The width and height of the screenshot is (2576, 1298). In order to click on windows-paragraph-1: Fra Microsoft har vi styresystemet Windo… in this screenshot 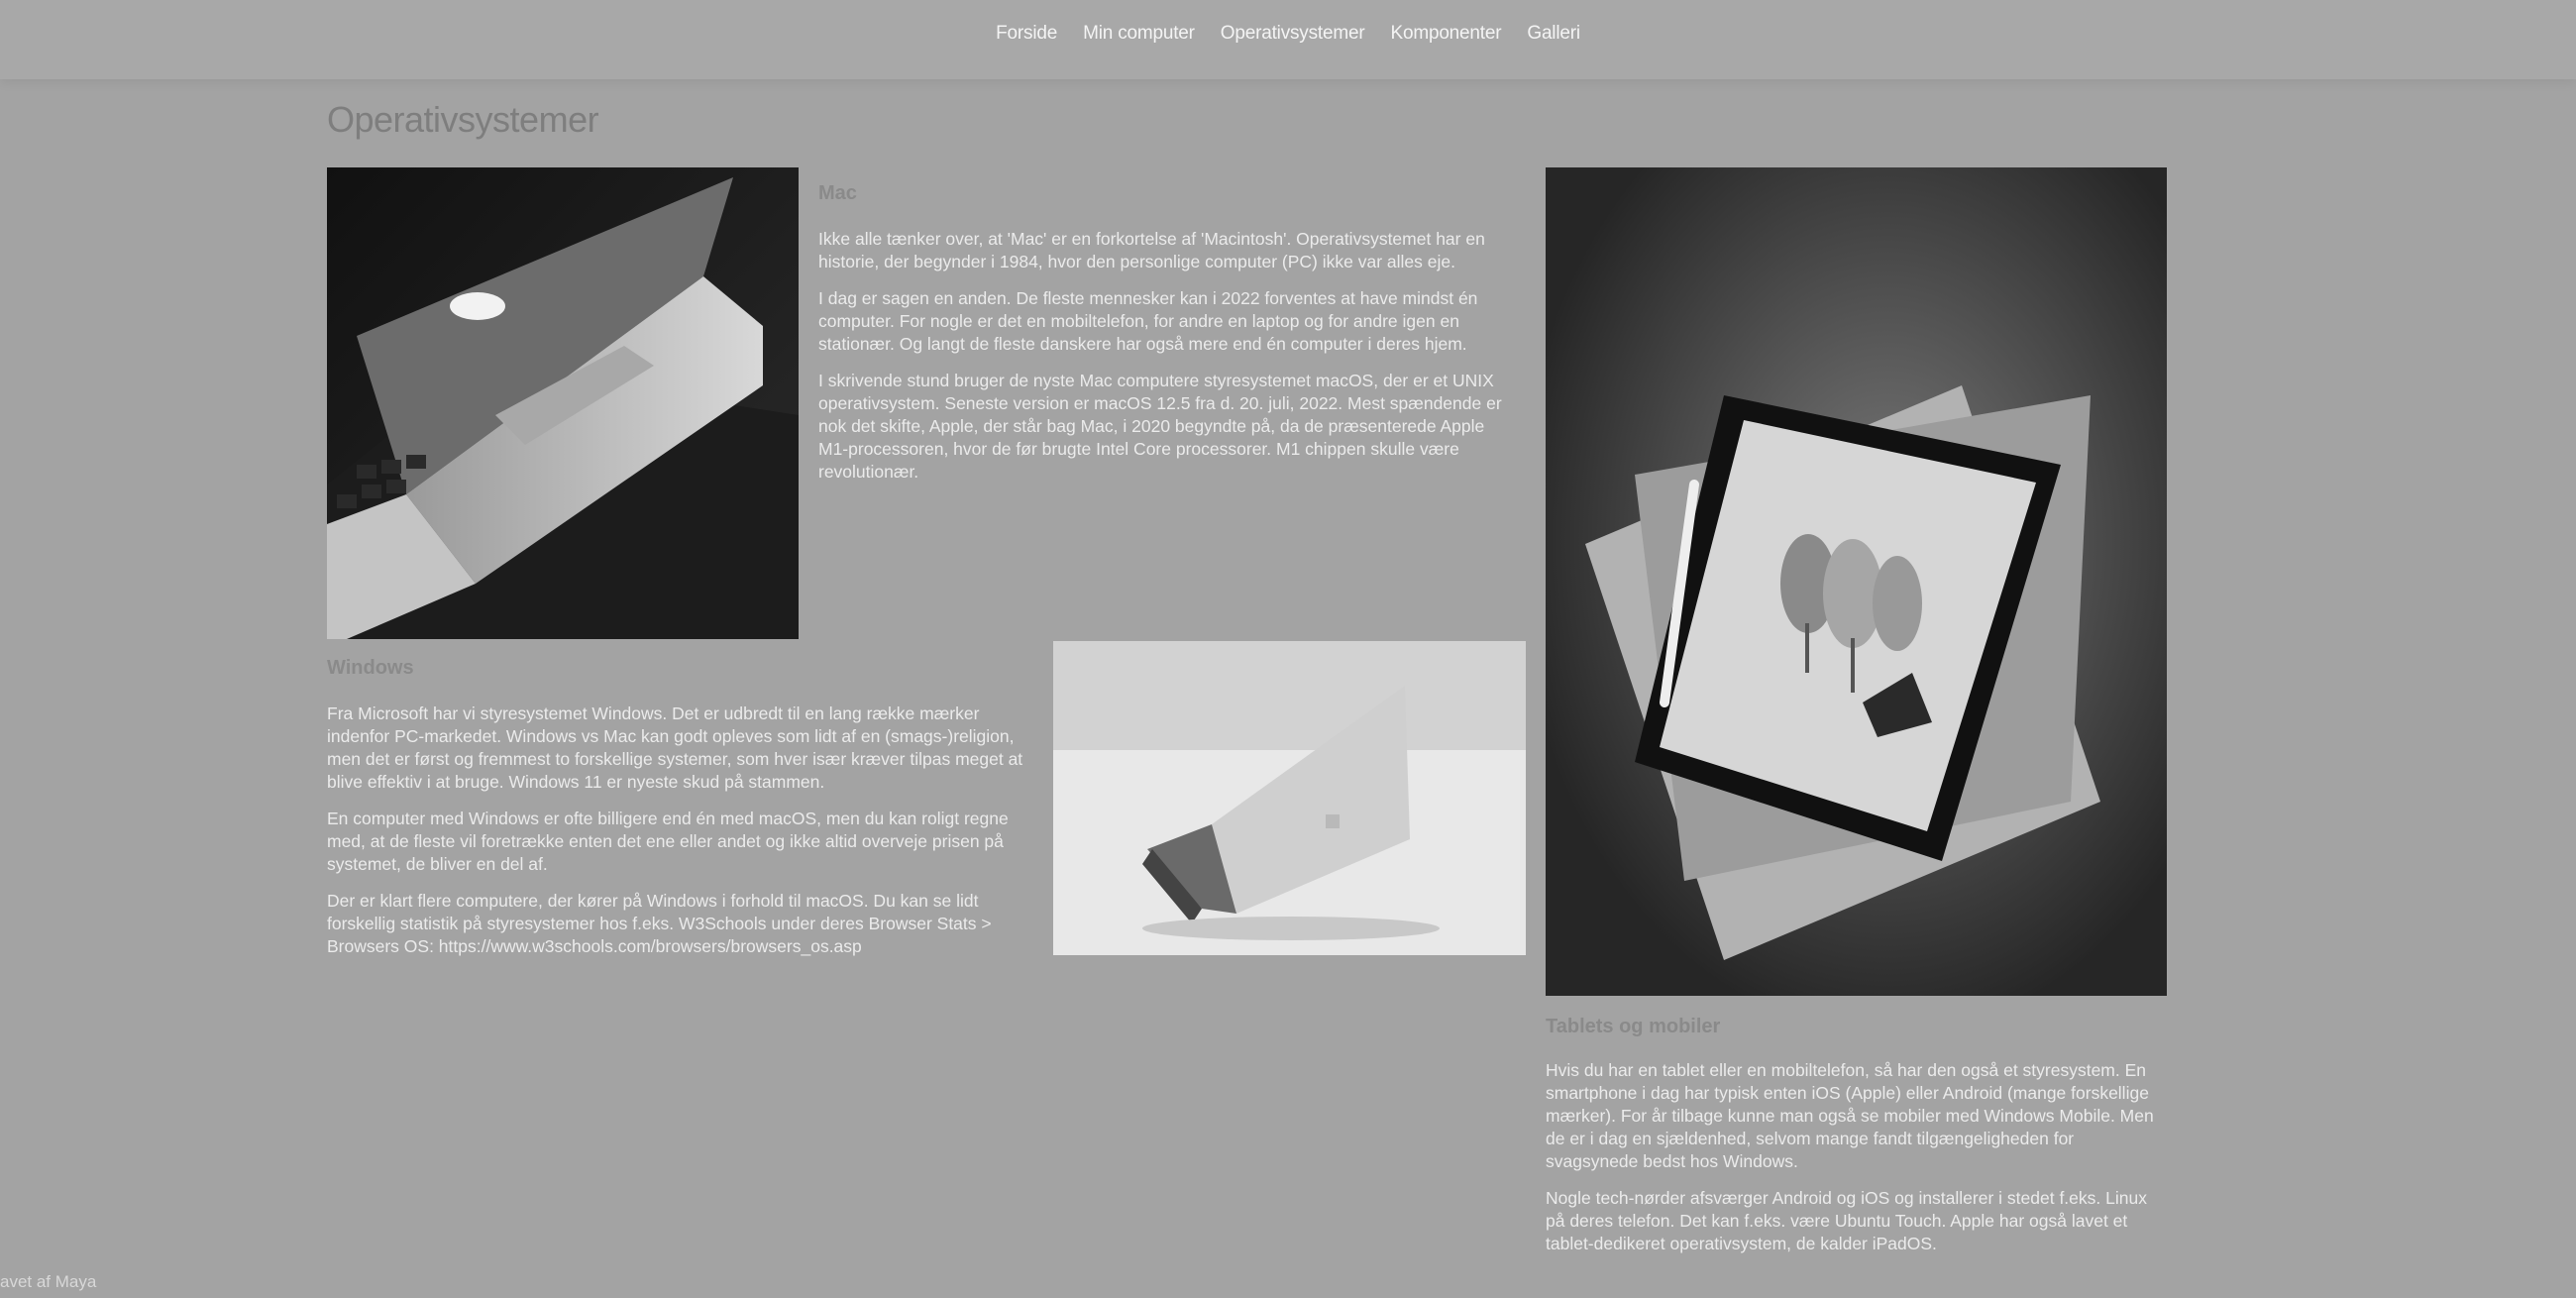, I will do `click(675, 748)`.